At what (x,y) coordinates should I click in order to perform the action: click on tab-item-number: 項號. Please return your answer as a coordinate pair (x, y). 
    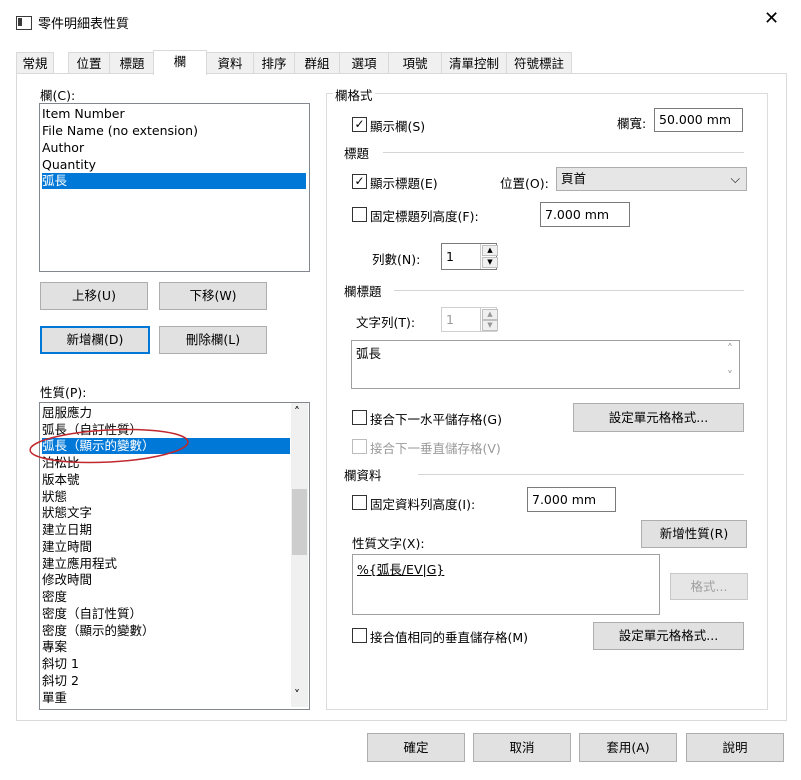
    Looking at the image, I should click on (415, 63).